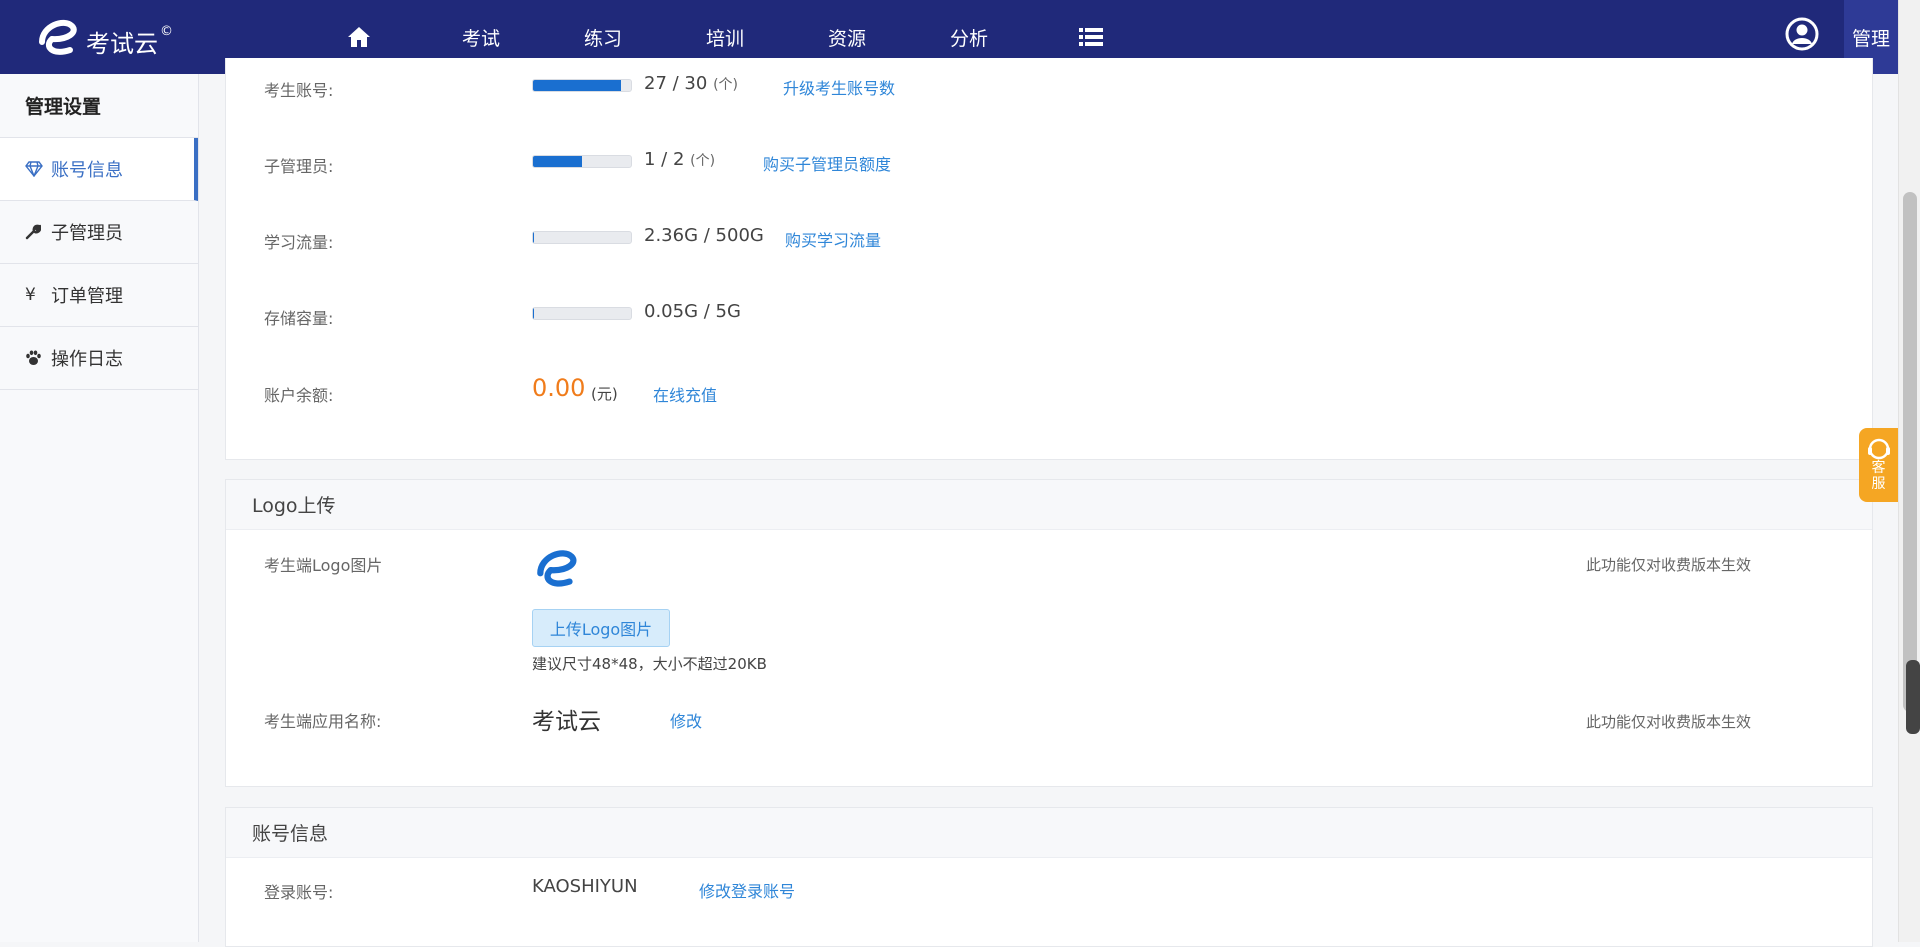 The width and height of the screenshot is (1920, 947). I want to click on quota-bar-traffic, so click(582, 237).